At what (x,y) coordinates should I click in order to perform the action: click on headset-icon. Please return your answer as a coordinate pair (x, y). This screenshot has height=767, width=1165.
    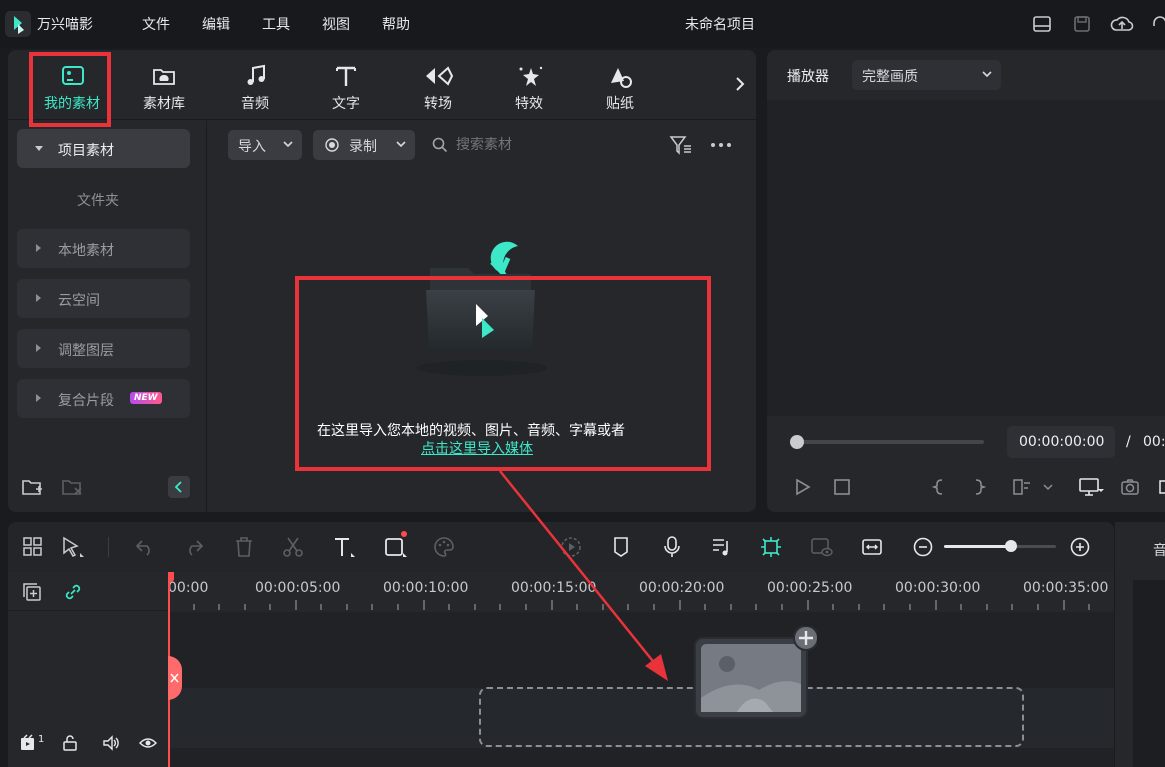
    Looking at the image, I should click on (1158, 24).